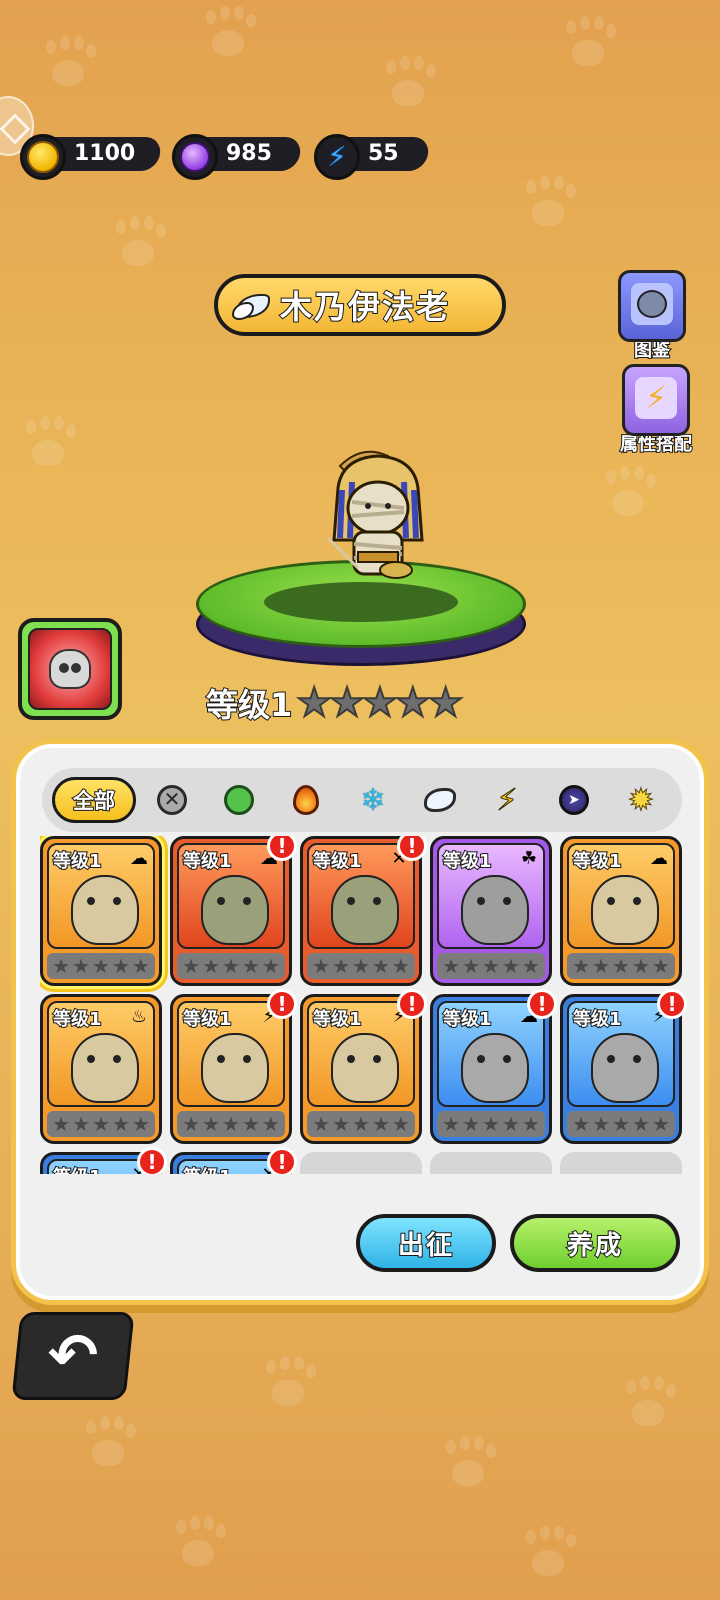 The height and width of the screenshot is (1600, 720). What do you see at coordinates (656, 400) in the screenshot?
I see `attribute-book-icon: ⚡` at bounding box center [656, 400].